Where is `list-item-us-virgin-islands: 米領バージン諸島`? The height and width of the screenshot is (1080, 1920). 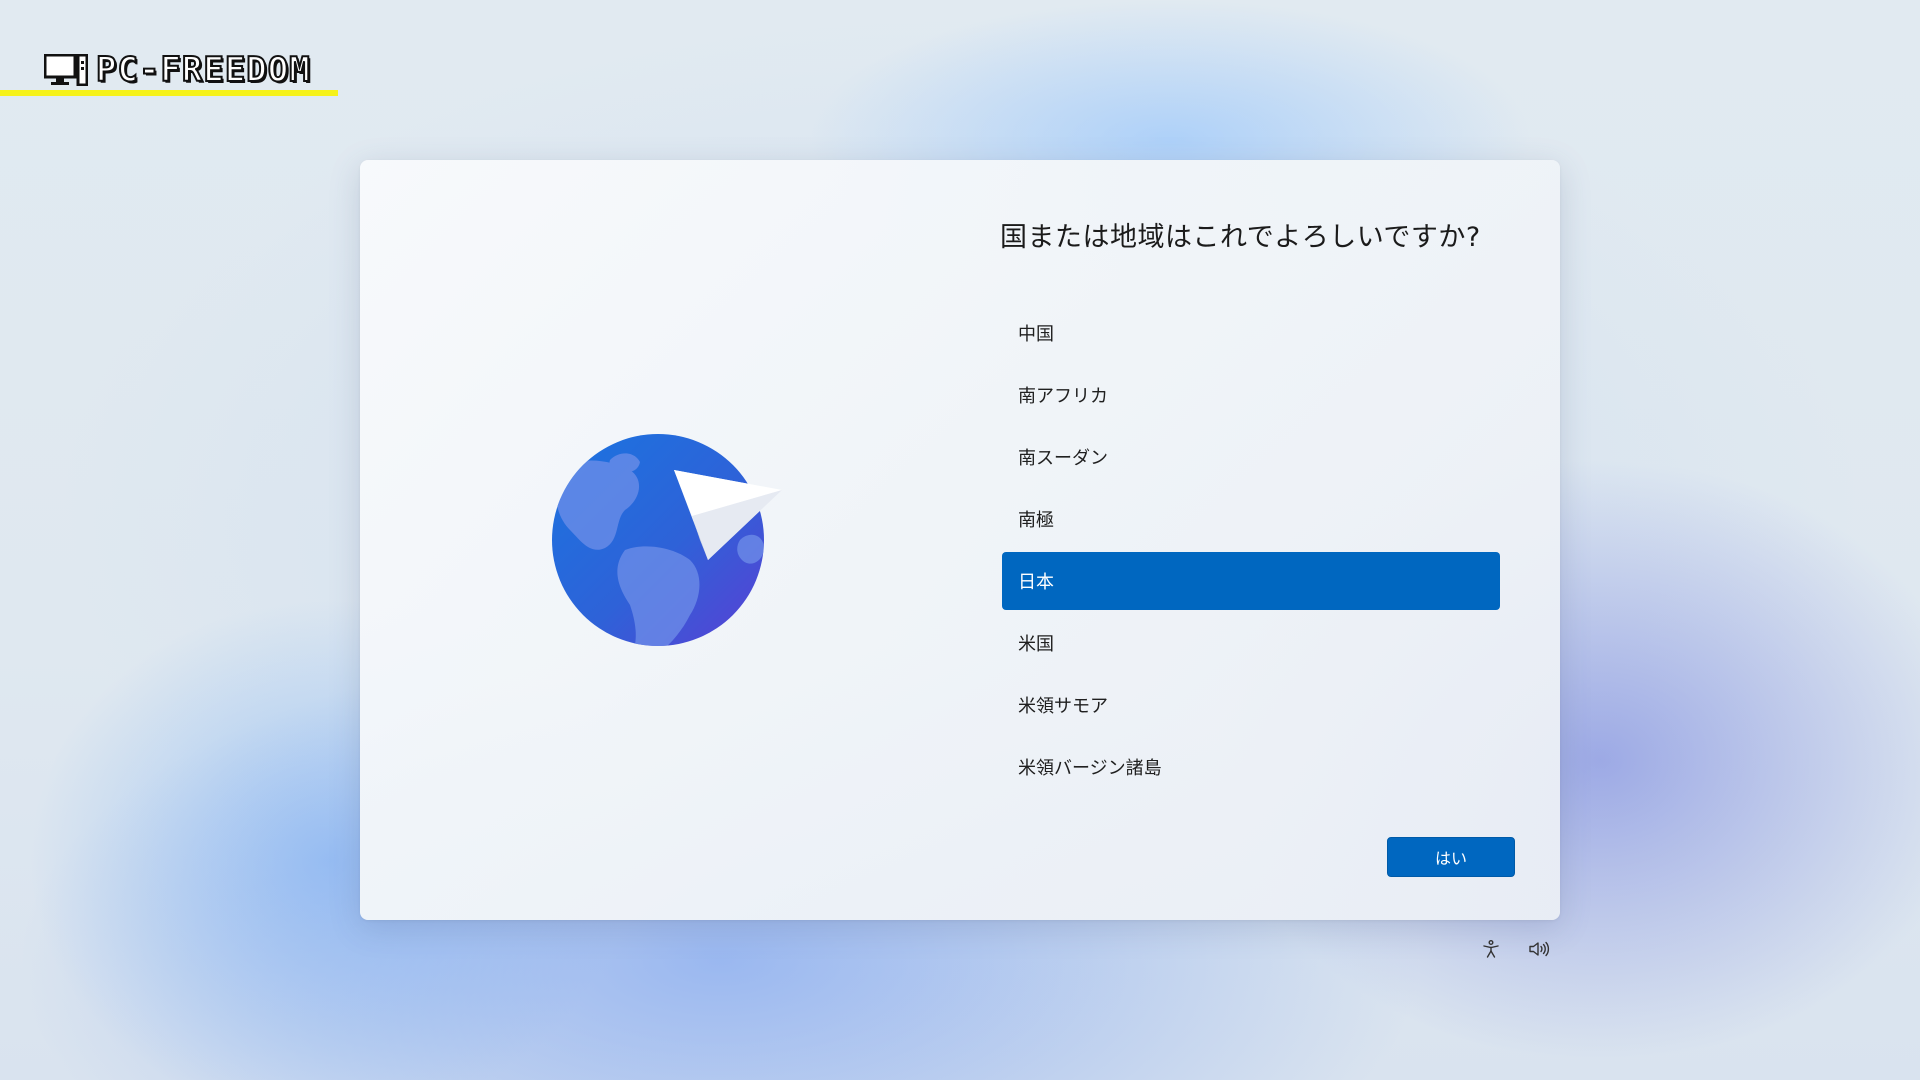
list-item-us-virgin-islands: 米領バージン諸島 is located at coordinates (1251, 767).